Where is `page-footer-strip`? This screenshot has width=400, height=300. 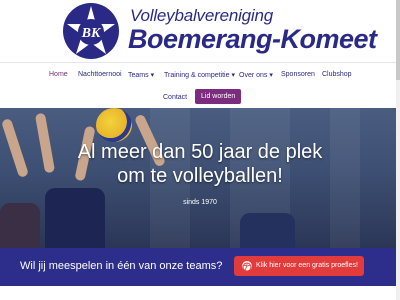
page-footer-strip is located at coordinates (200, 293).